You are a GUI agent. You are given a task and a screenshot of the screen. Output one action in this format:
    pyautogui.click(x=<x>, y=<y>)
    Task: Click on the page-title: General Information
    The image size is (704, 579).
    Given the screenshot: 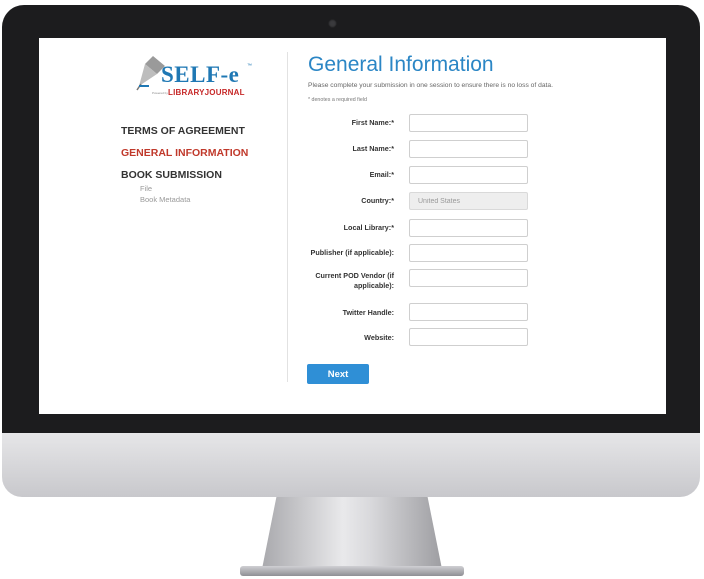 What is the action you would take?
    pyautogui.click(x=401, y=64)
    